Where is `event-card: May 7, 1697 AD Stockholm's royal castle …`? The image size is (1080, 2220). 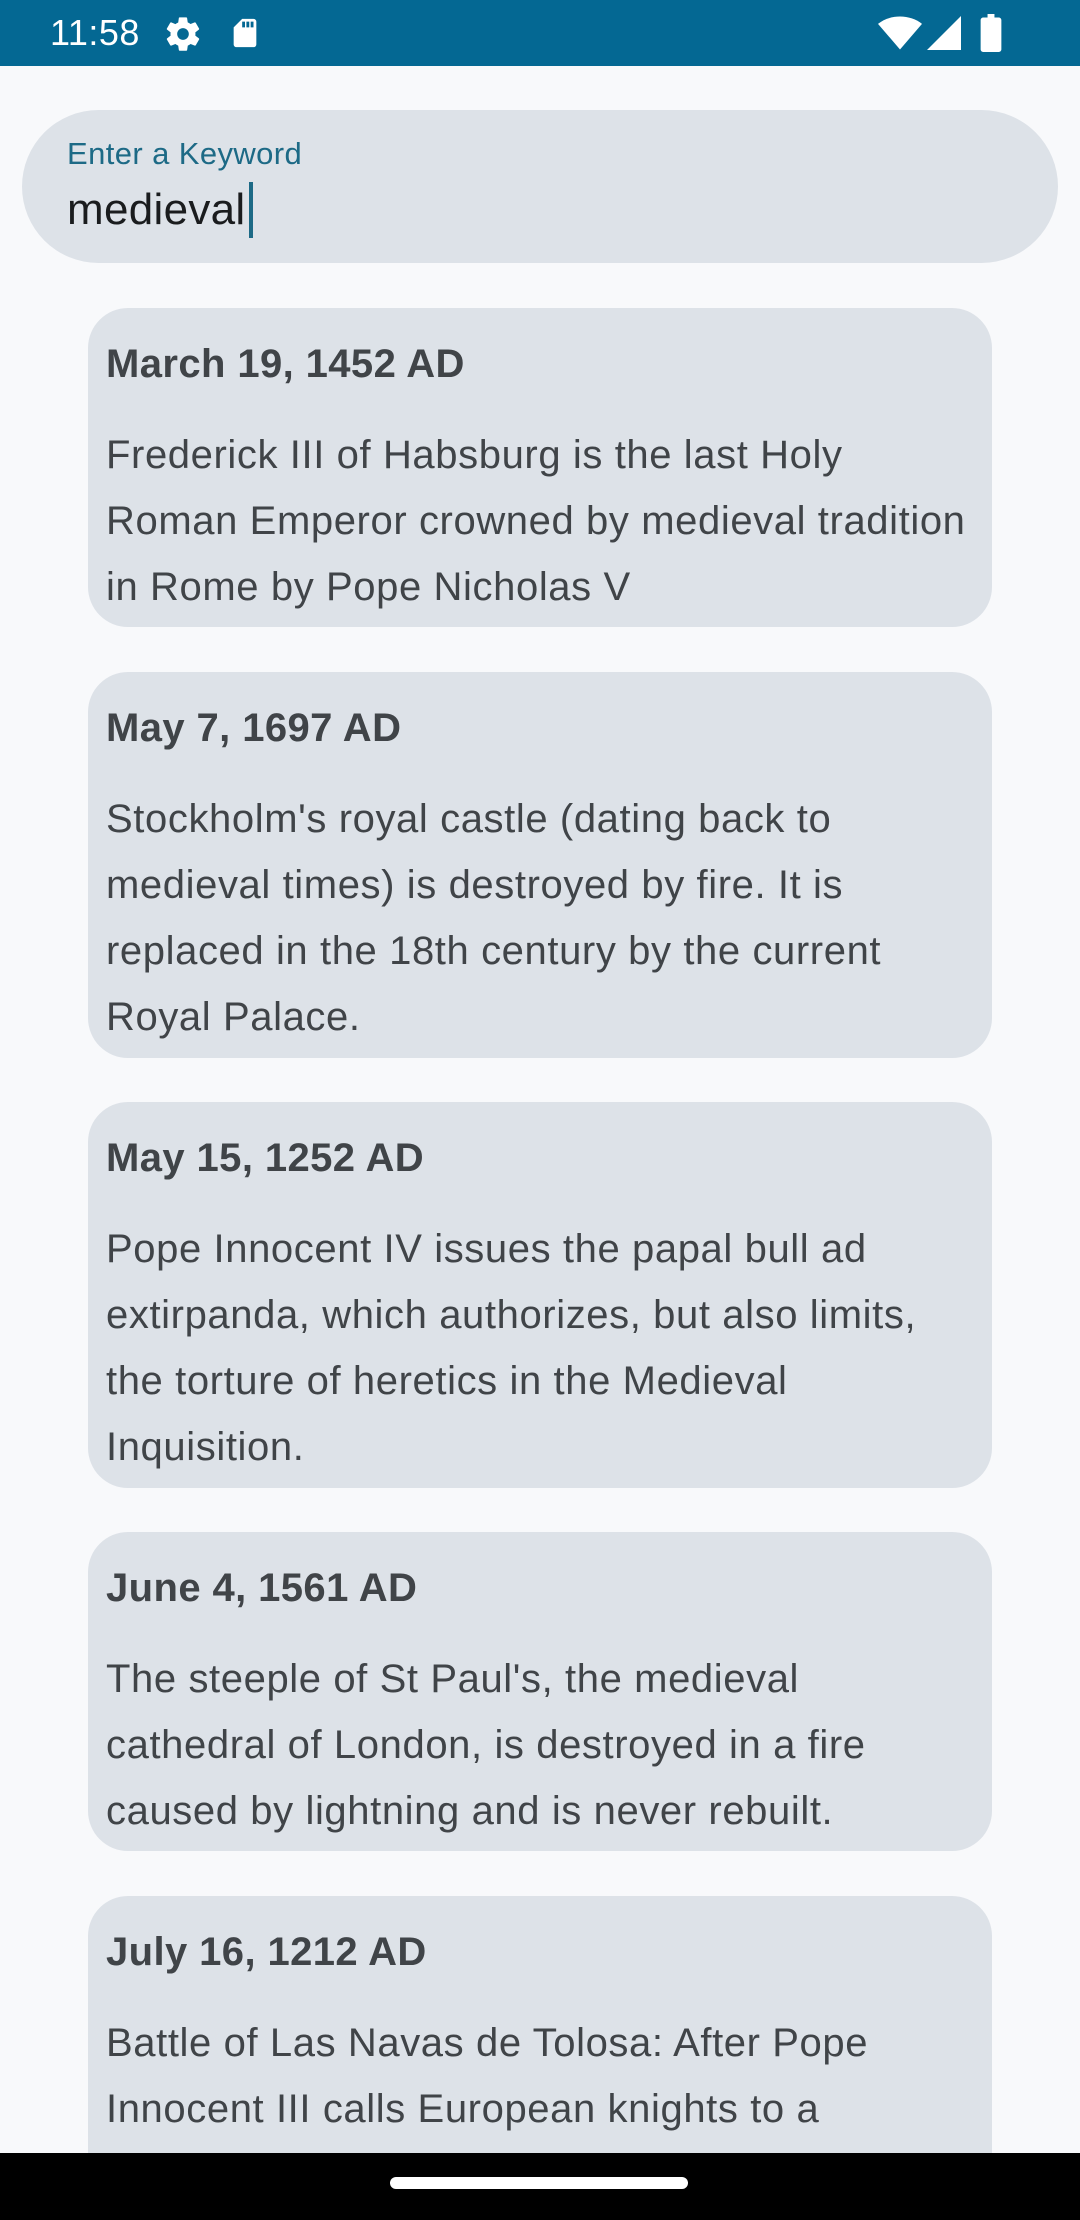
event-card: May 7, 1697 AD Stockholm's royal castle … is located at coordinates (540, 865).